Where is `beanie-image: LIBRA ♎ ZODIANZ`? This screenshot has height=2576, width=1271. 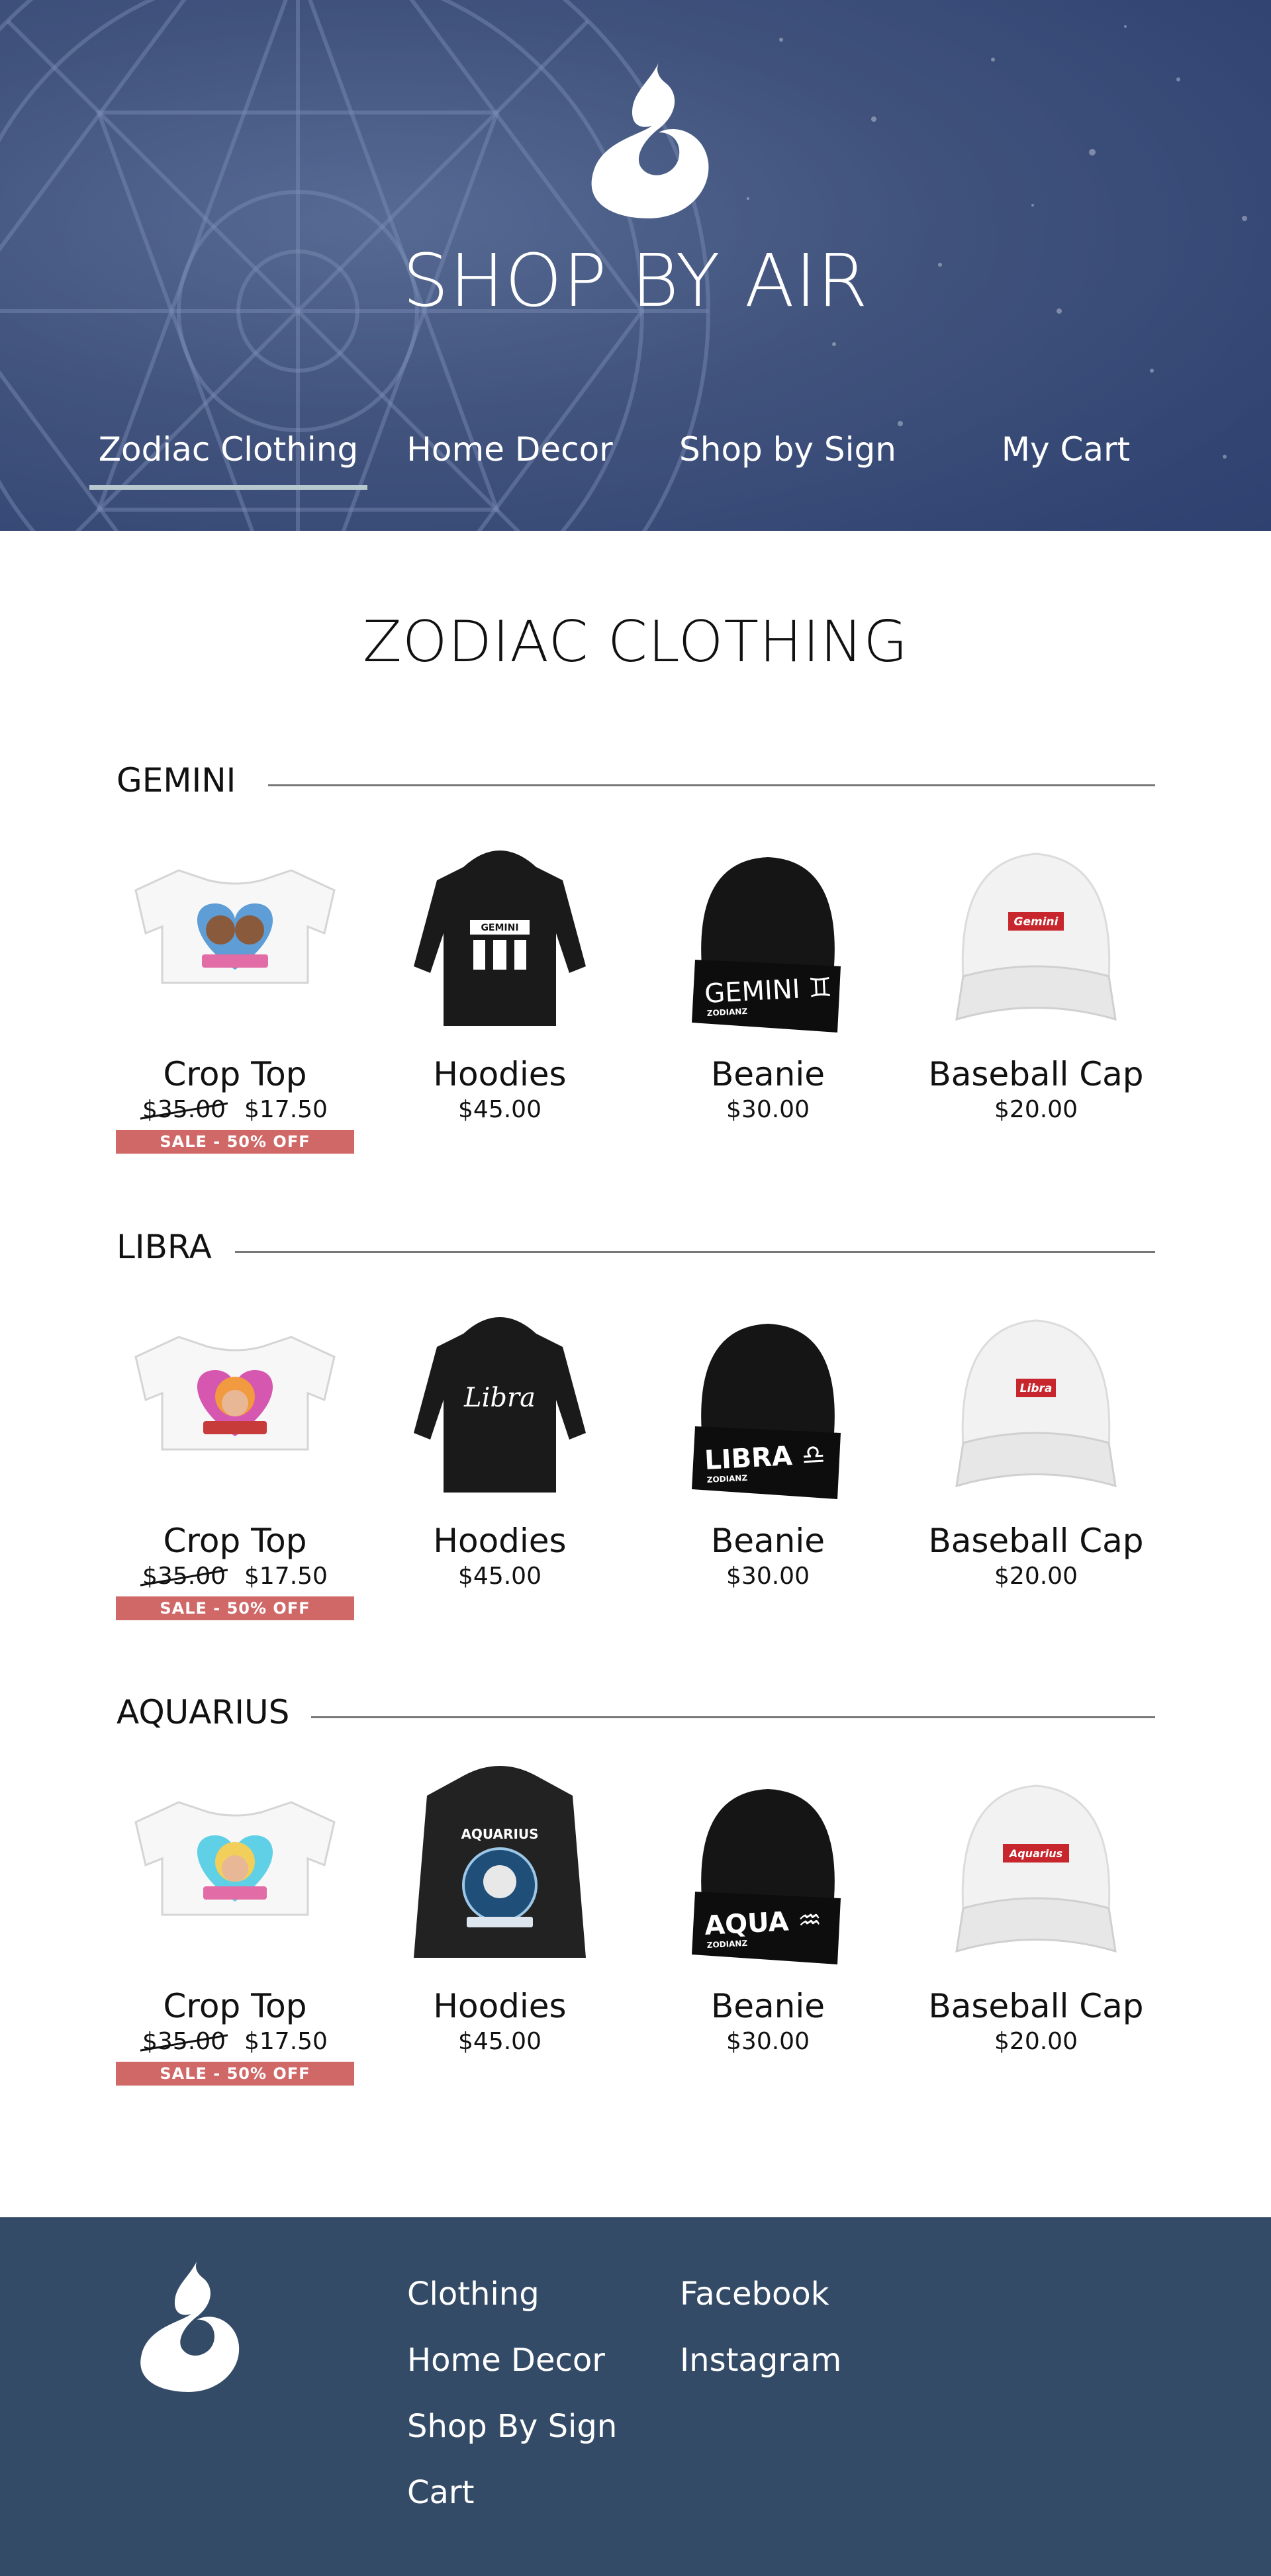
beanie-image: LIBRA ♎ ZODIANZ is located at coordinates (768, 1404).